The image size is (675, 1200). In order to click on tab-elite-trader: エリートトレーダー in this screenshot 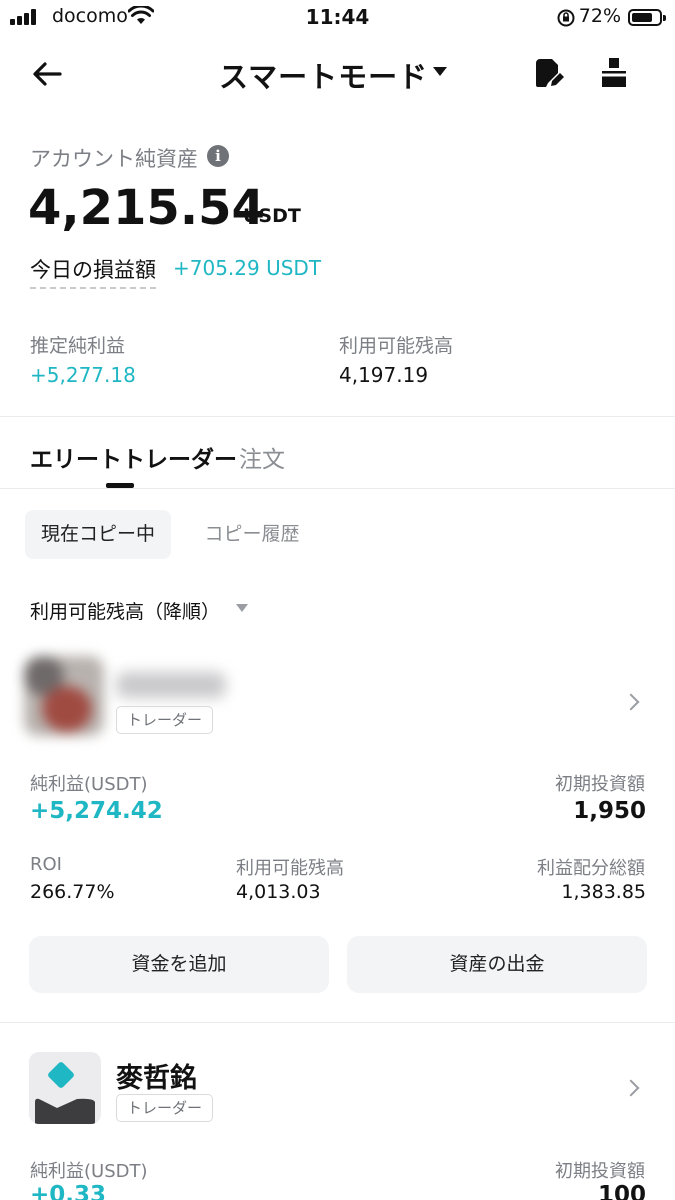, I will do `click(133, 457)`.